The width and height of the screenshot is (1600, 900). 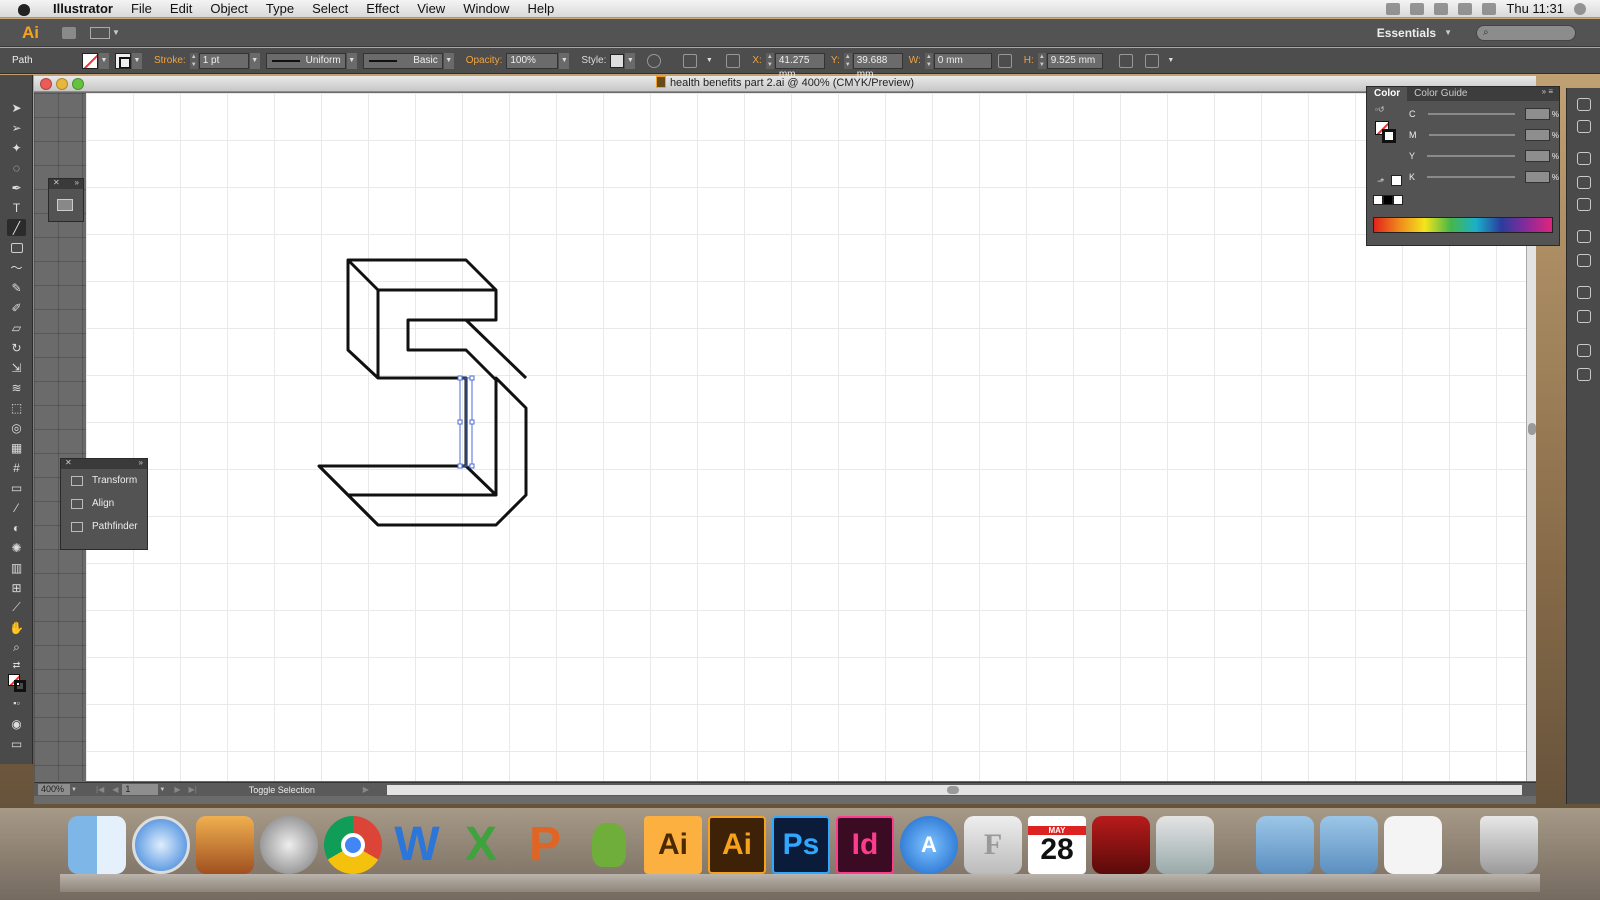 I want to click on previous-artboard-icon: ◀, so click(x=115, y=789).